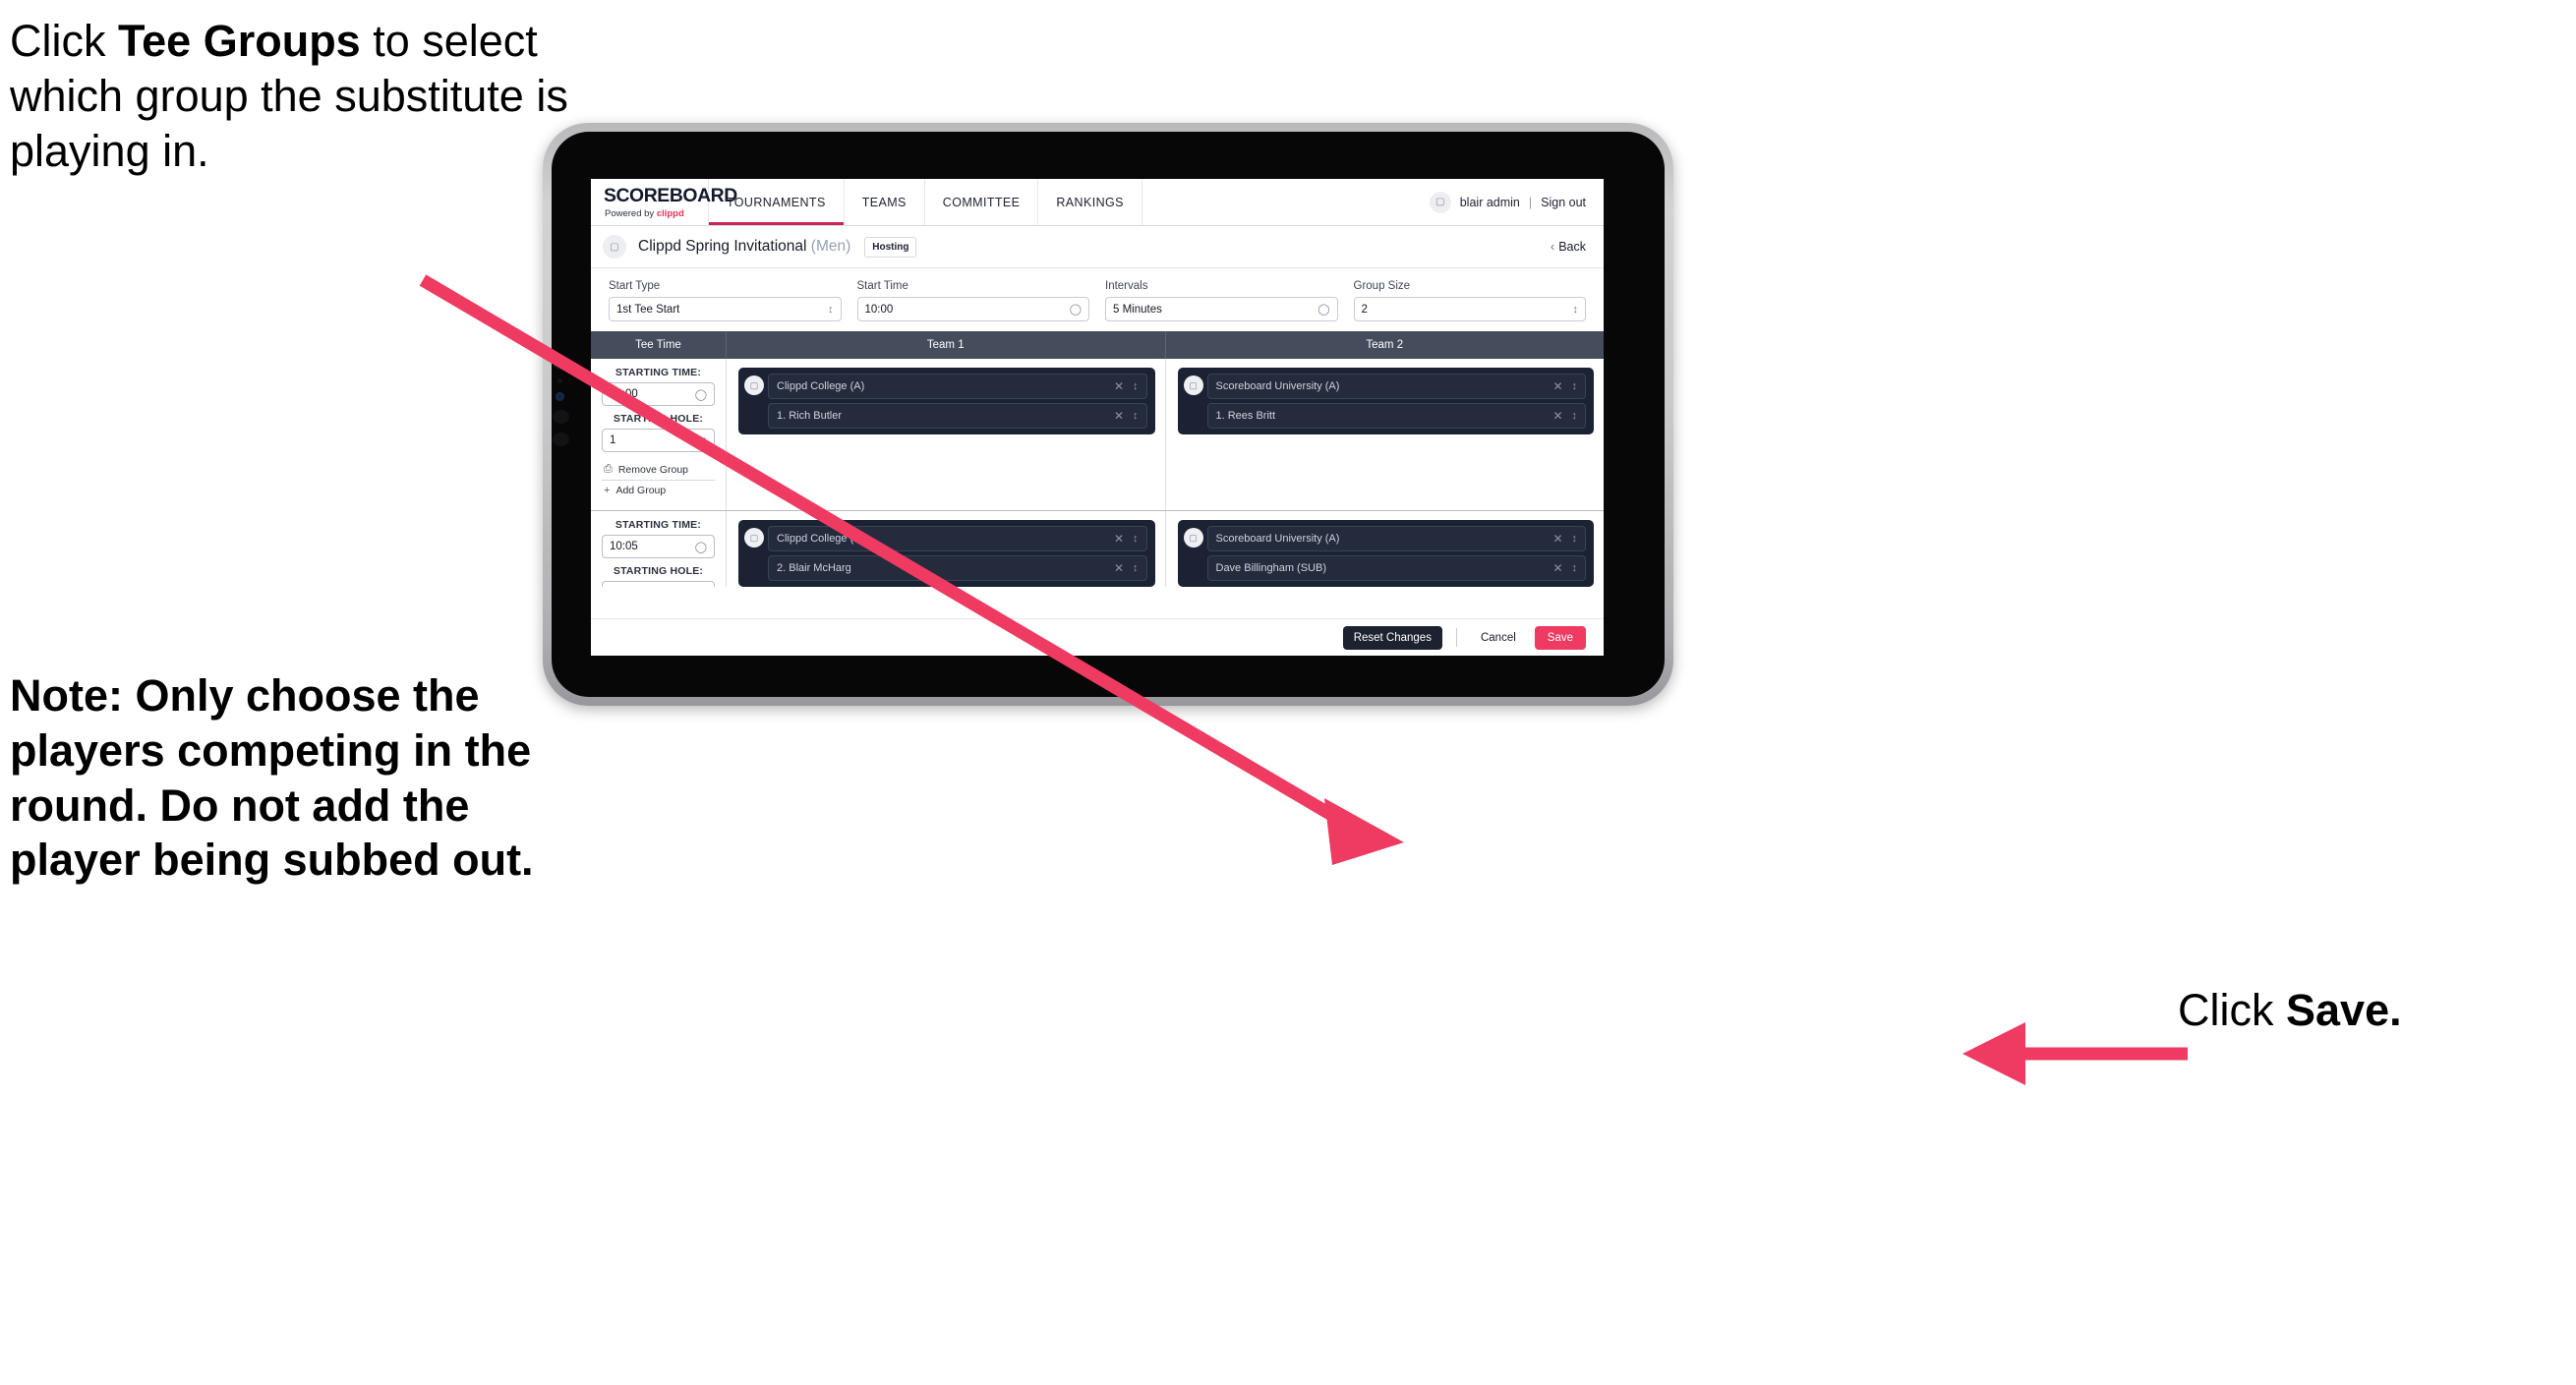 This screenshot has height=1385, width=2576. What do you see at coordinates (239, 41) in the screenshot?
I see `annotation-text-bold: Tee Groups` at bounding box center [239, 41].